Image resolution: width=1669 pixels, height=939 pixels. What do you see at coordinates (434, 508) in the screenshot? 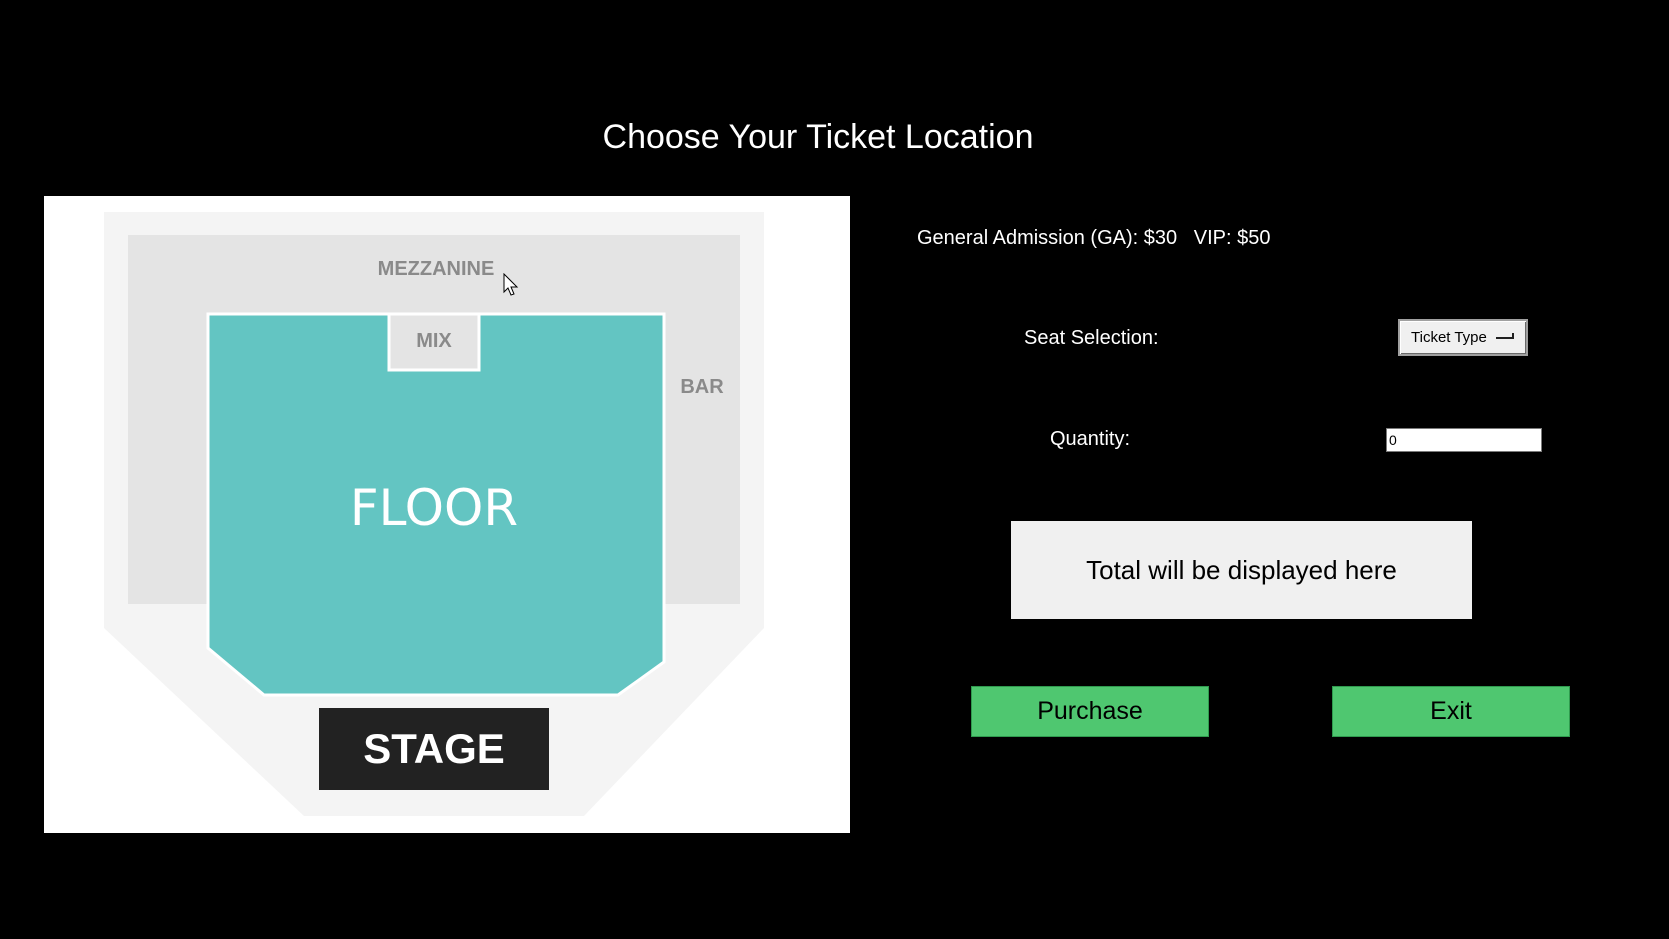
I see `floor-label: FLOOR` at bounding box center [434, 508].